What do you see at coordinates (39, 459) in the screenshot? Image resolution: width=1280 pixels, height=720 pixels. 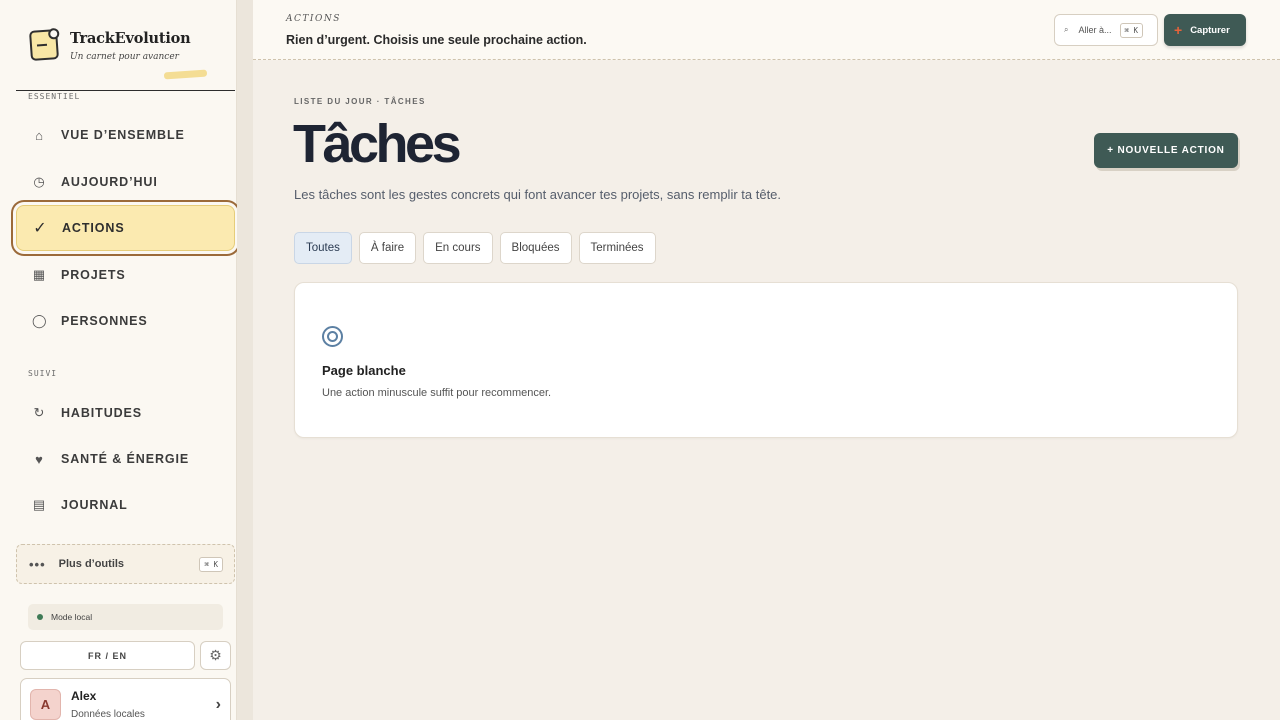 I see `heart-icon: ♥` at bounding box center [39, 459].